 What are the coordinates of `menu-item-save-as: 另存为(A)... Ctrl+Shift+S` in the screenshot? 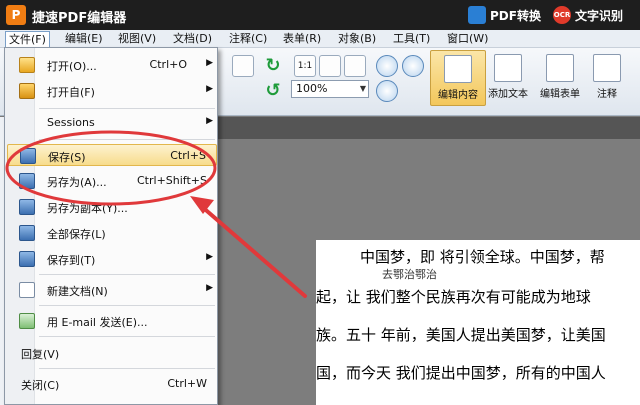 It's located at (112, 181).